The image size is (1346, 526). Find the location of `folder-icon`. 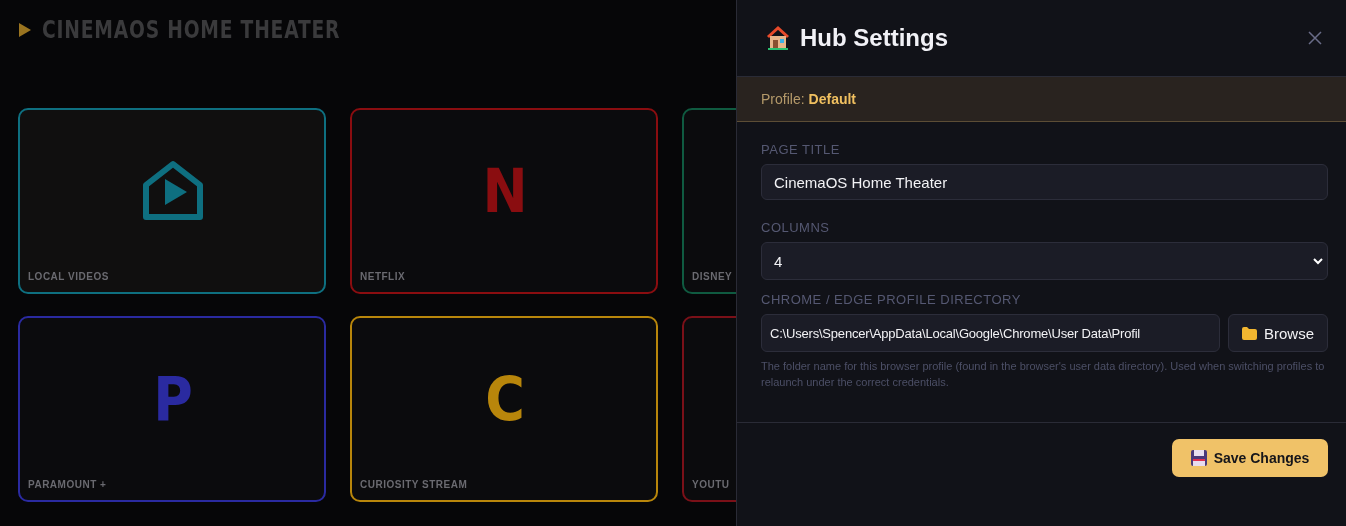

folder-icon is located at coordinates (1249, 333).